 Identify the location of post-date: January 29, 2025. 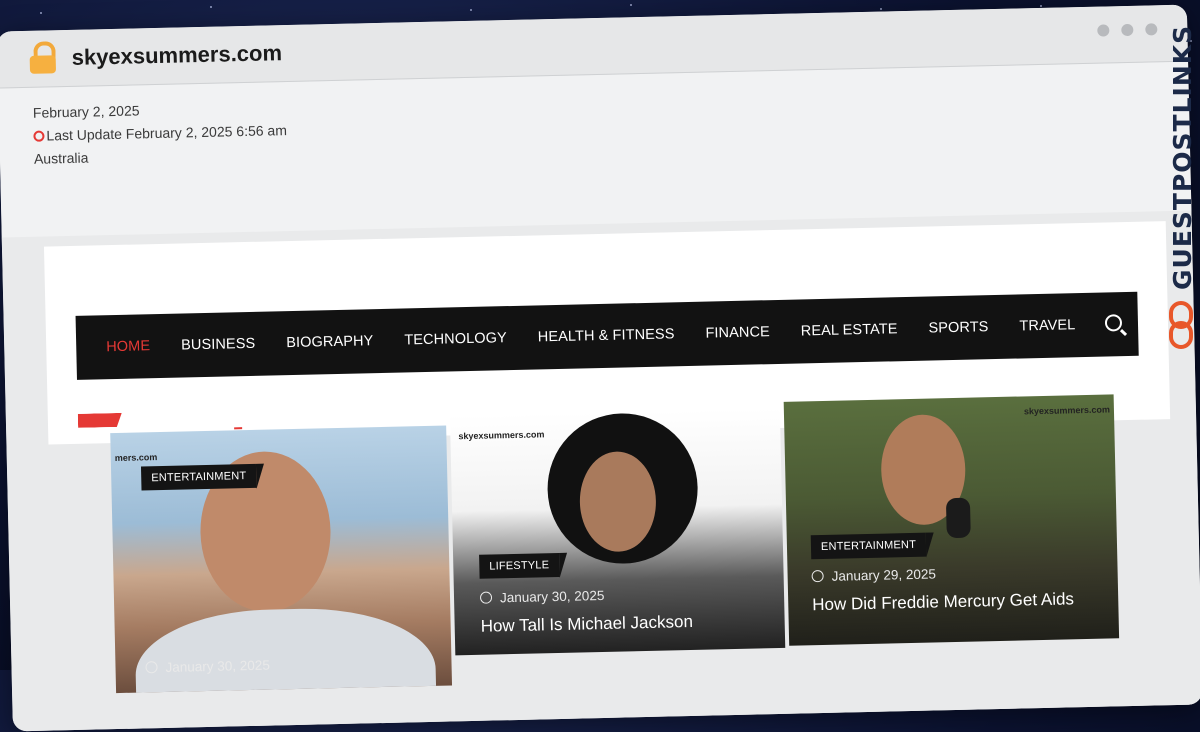
(873, 575).